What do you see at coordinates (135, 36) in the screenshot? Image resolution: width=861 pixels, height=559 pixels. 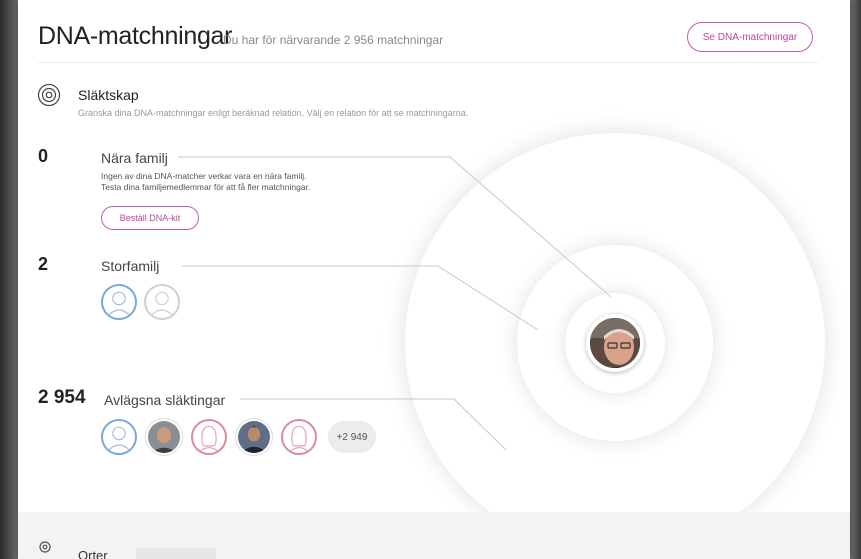 I see `page-title: DNA-matchningar` at bounding box center [135, 36].